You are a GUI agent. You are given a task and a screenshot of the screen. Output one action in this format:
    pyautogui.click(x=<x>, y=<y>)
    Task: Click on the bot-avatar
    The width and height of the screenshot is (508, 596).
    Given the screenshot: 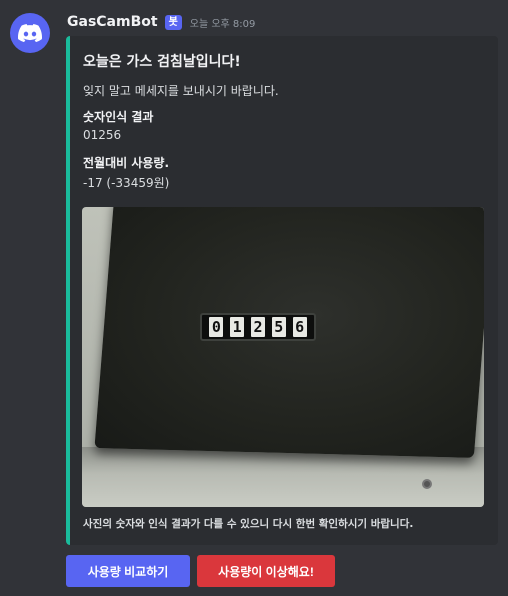 What is the action you would take?
    pyautogui.click(x=30, y=33)
    